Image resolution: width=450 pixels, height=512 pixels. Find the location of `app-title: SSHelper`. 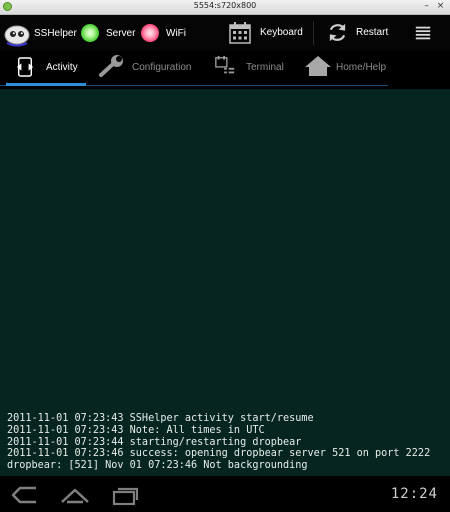

app-title: SSHelper is located at coordinates (55, 33).